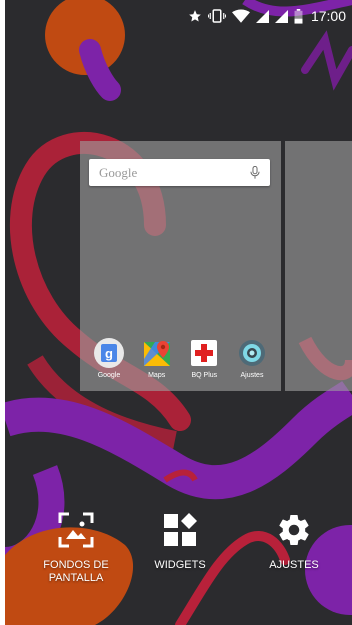 This screenshot has width=352, height=625. I want to click on vibrate-icon, so click(216, 16).